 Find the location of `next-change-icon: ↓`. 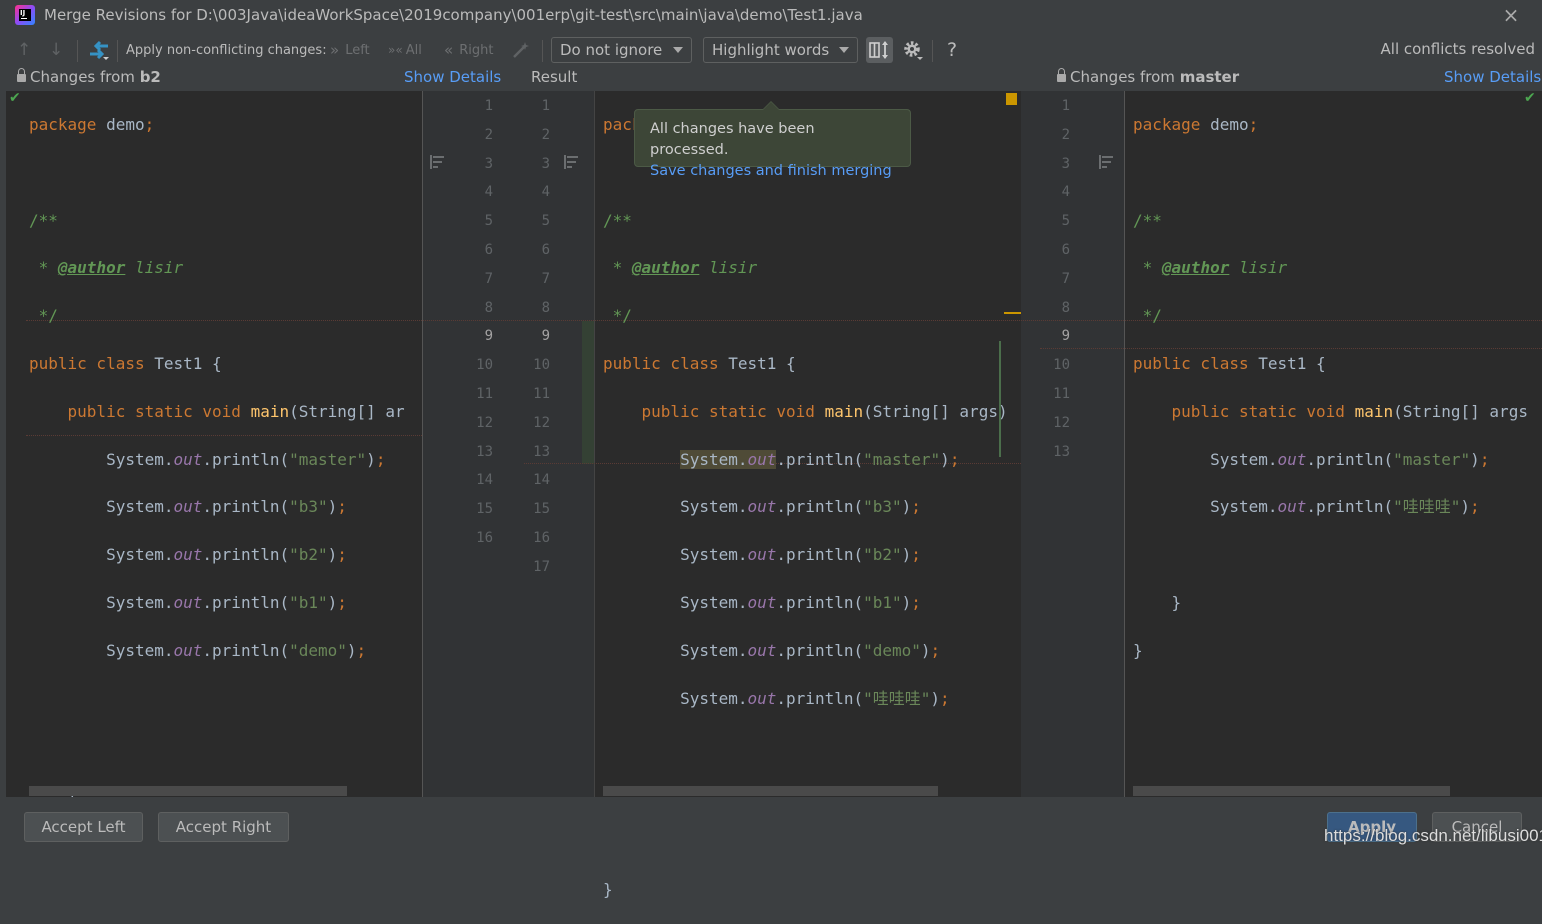

next-change-icon: ↓ is located at coordinates (56, 50).